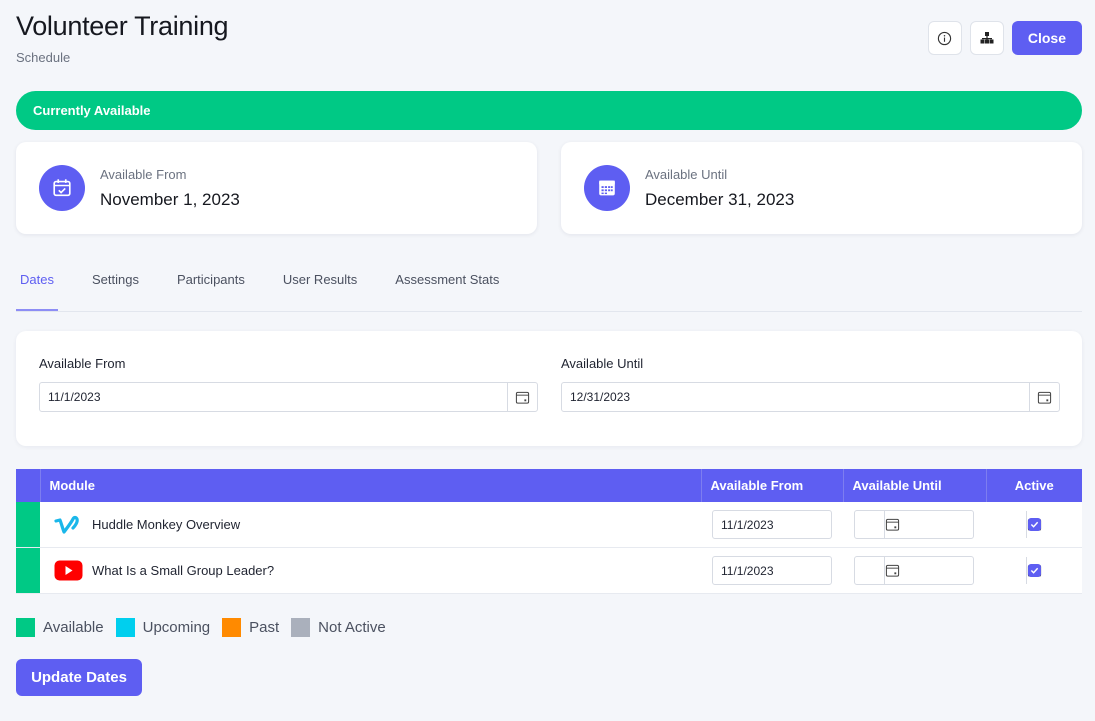 Image resolution: width=1095 pixels, height=721 pixels. What do you see at coordinates (82, 363) in the screenshot?
I see `available-from-label: Available From` at bounding box center [82, 363].